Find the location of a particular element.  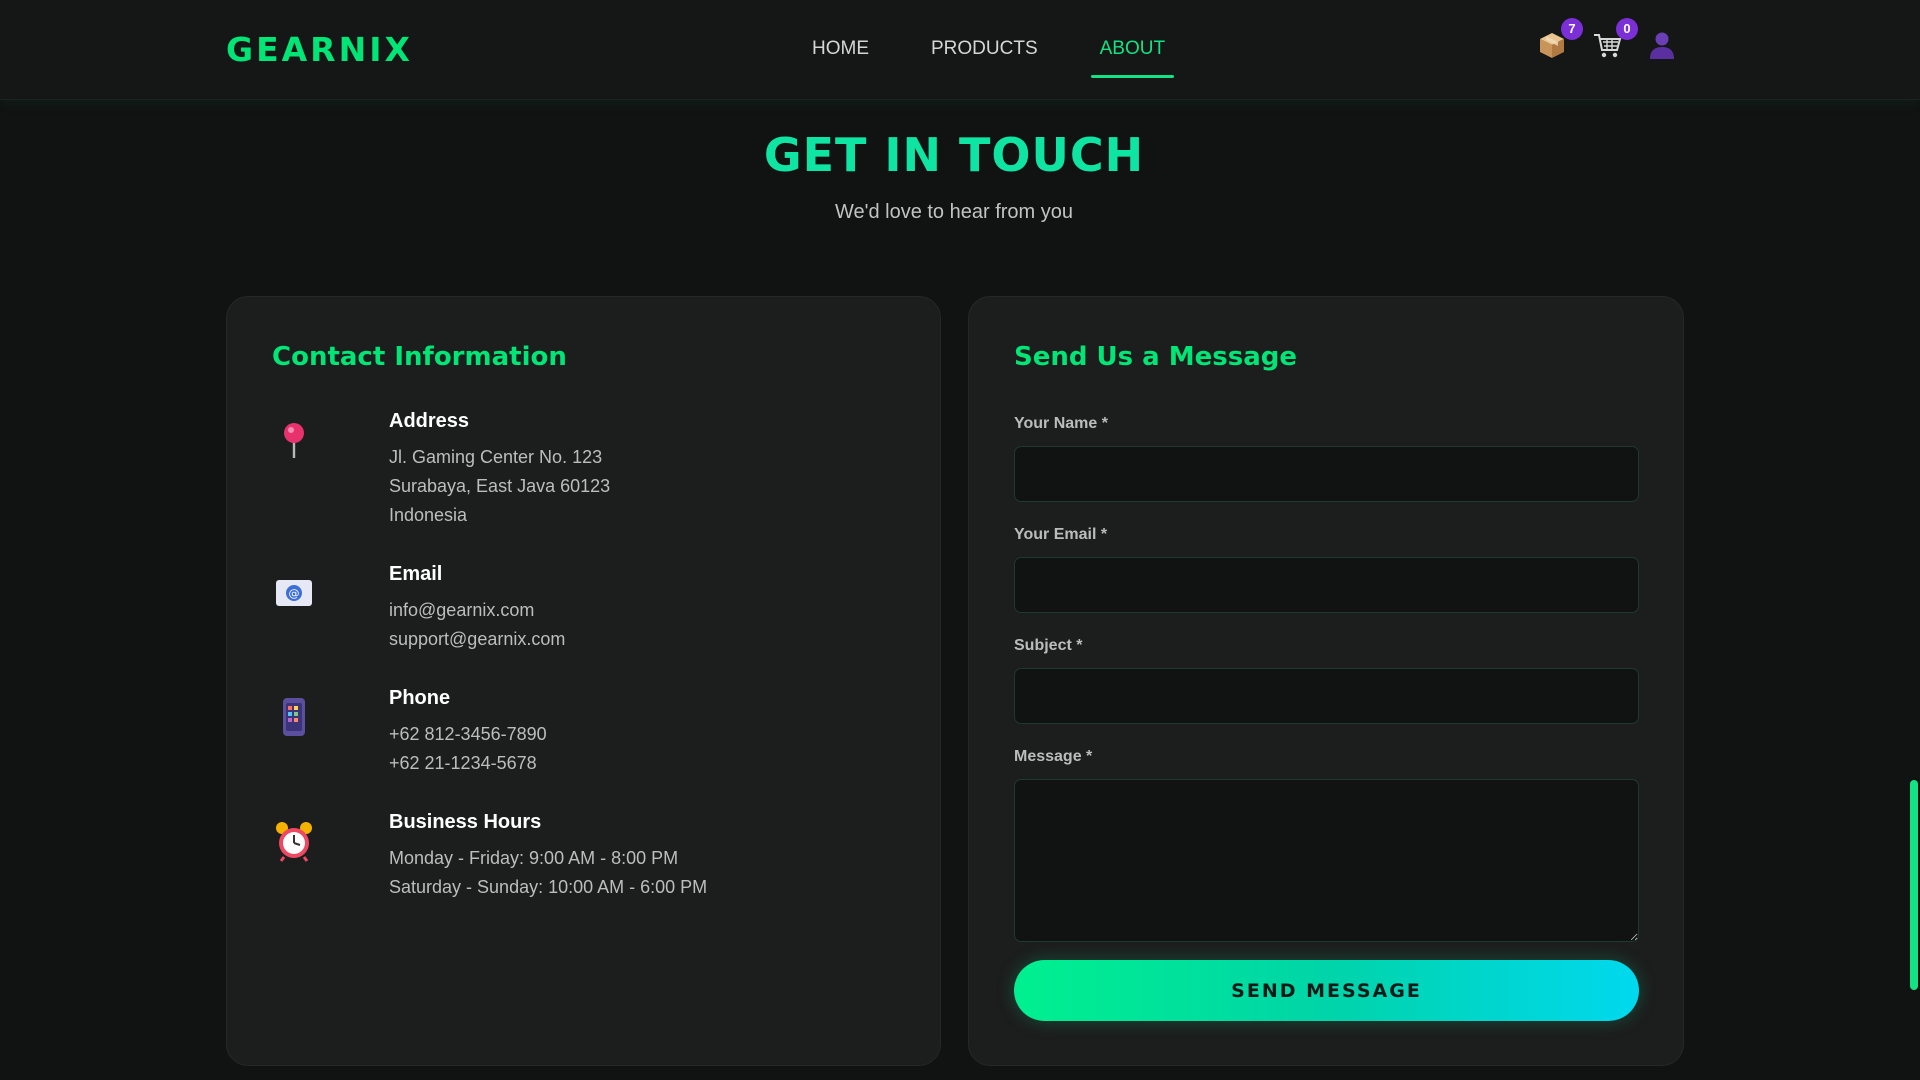

phone-mobile: +62 812-3456-7890 is located at coordinates (468, 734).